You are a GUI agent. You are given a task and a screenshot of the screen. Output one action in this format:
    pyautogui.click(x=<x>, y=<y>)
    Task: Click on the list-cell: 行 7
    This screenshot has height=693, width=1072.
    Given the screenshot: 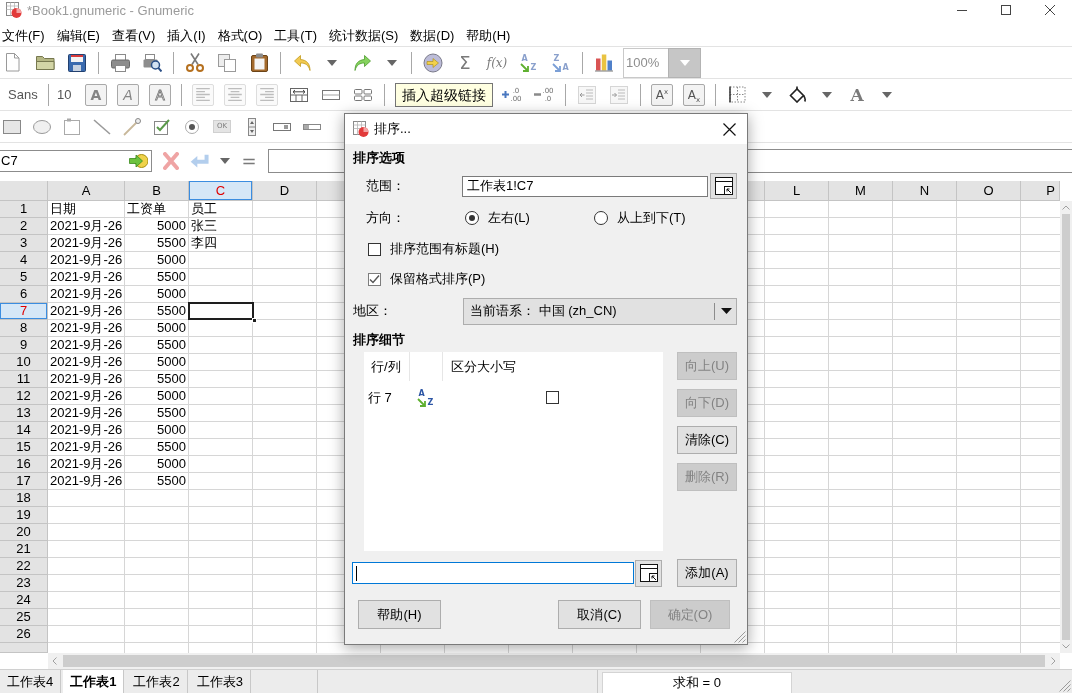 What is the action you would take?
    pyautogui.click(x=380, y=397)
    